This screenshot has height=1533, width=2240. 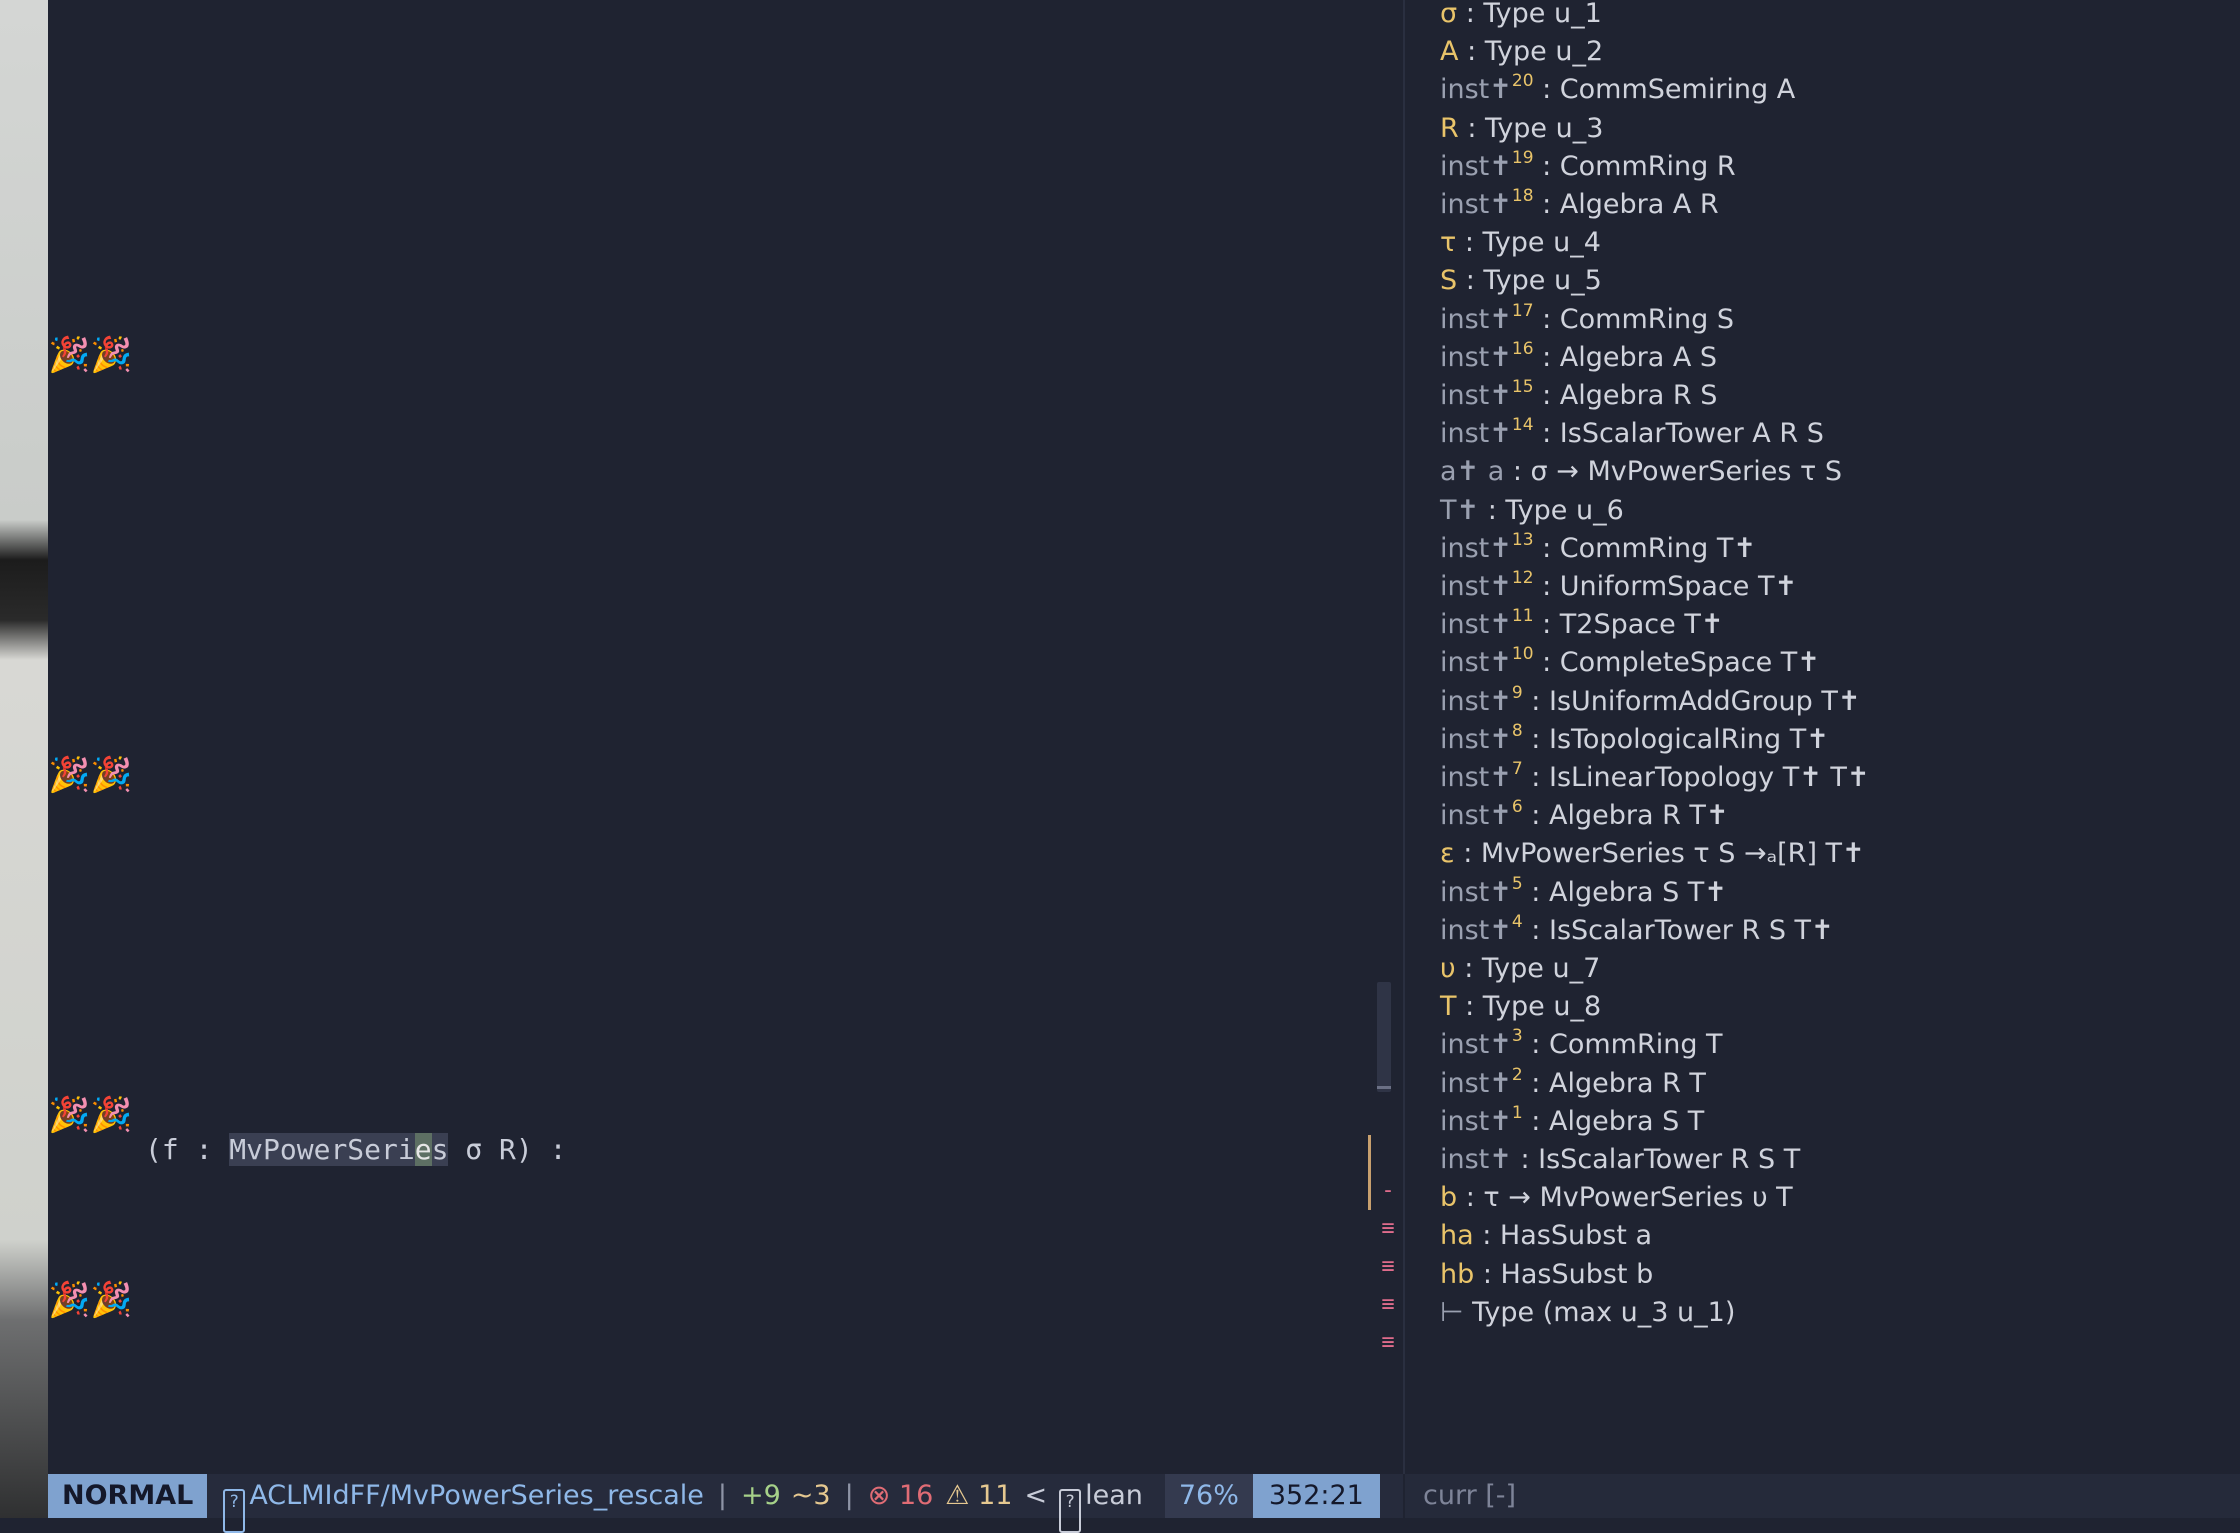 What do you see at coordinates (1384, 1087) in the screenshot?
I see `scrollbar-marker` at bounding box center [1384, 1087].